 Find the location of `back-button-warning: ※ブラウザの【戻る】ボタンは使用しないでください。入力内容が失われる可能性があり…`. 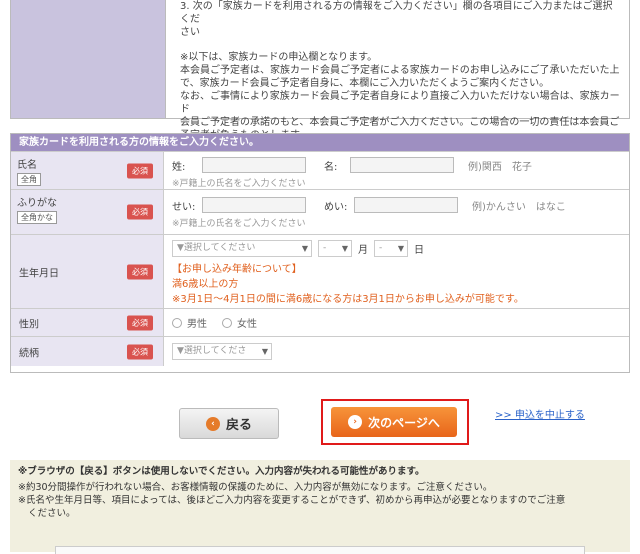

back-button-warning: ※ブラウザの【戻る】ボタンは使用しないでください。入力内容が失われる可能性があり… is located at coordinates (221, 471).